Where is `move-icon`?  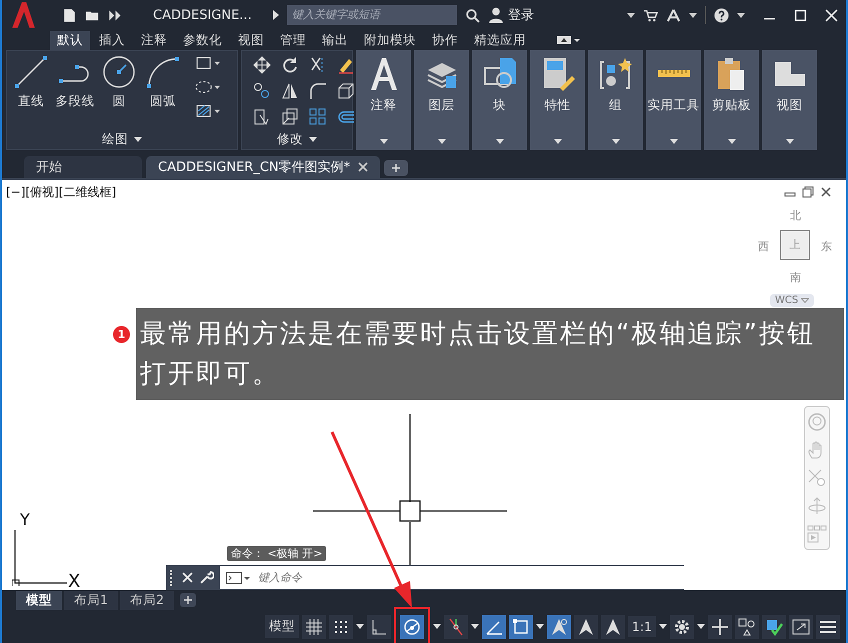
move-icon is located at coordinates (262, 65).